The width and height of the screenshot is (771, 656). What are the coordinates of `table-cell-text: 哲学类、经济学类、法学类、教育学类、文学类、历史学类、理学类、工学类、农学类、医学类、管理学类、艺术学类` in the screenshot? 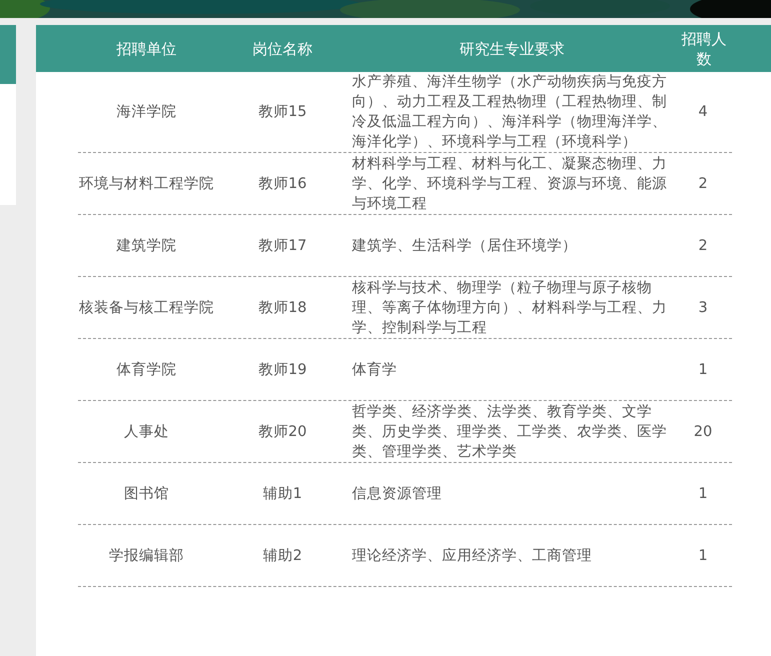 It's located at (509, 432).